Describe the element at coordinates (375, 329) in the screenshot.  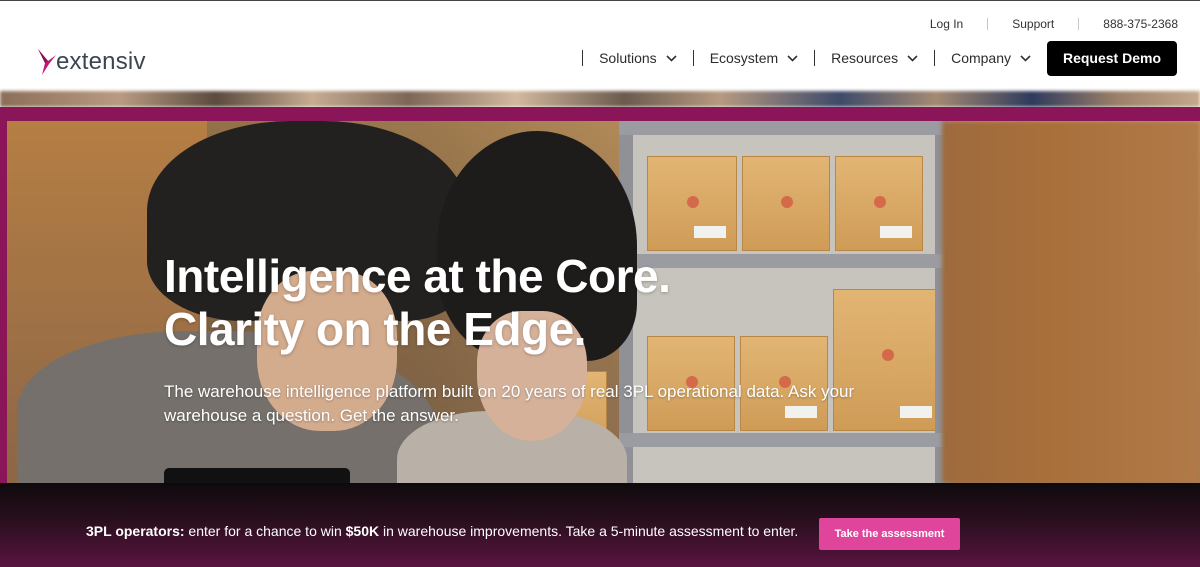
I see `hero-title-line2: Clarity on the Edge.` at that location.